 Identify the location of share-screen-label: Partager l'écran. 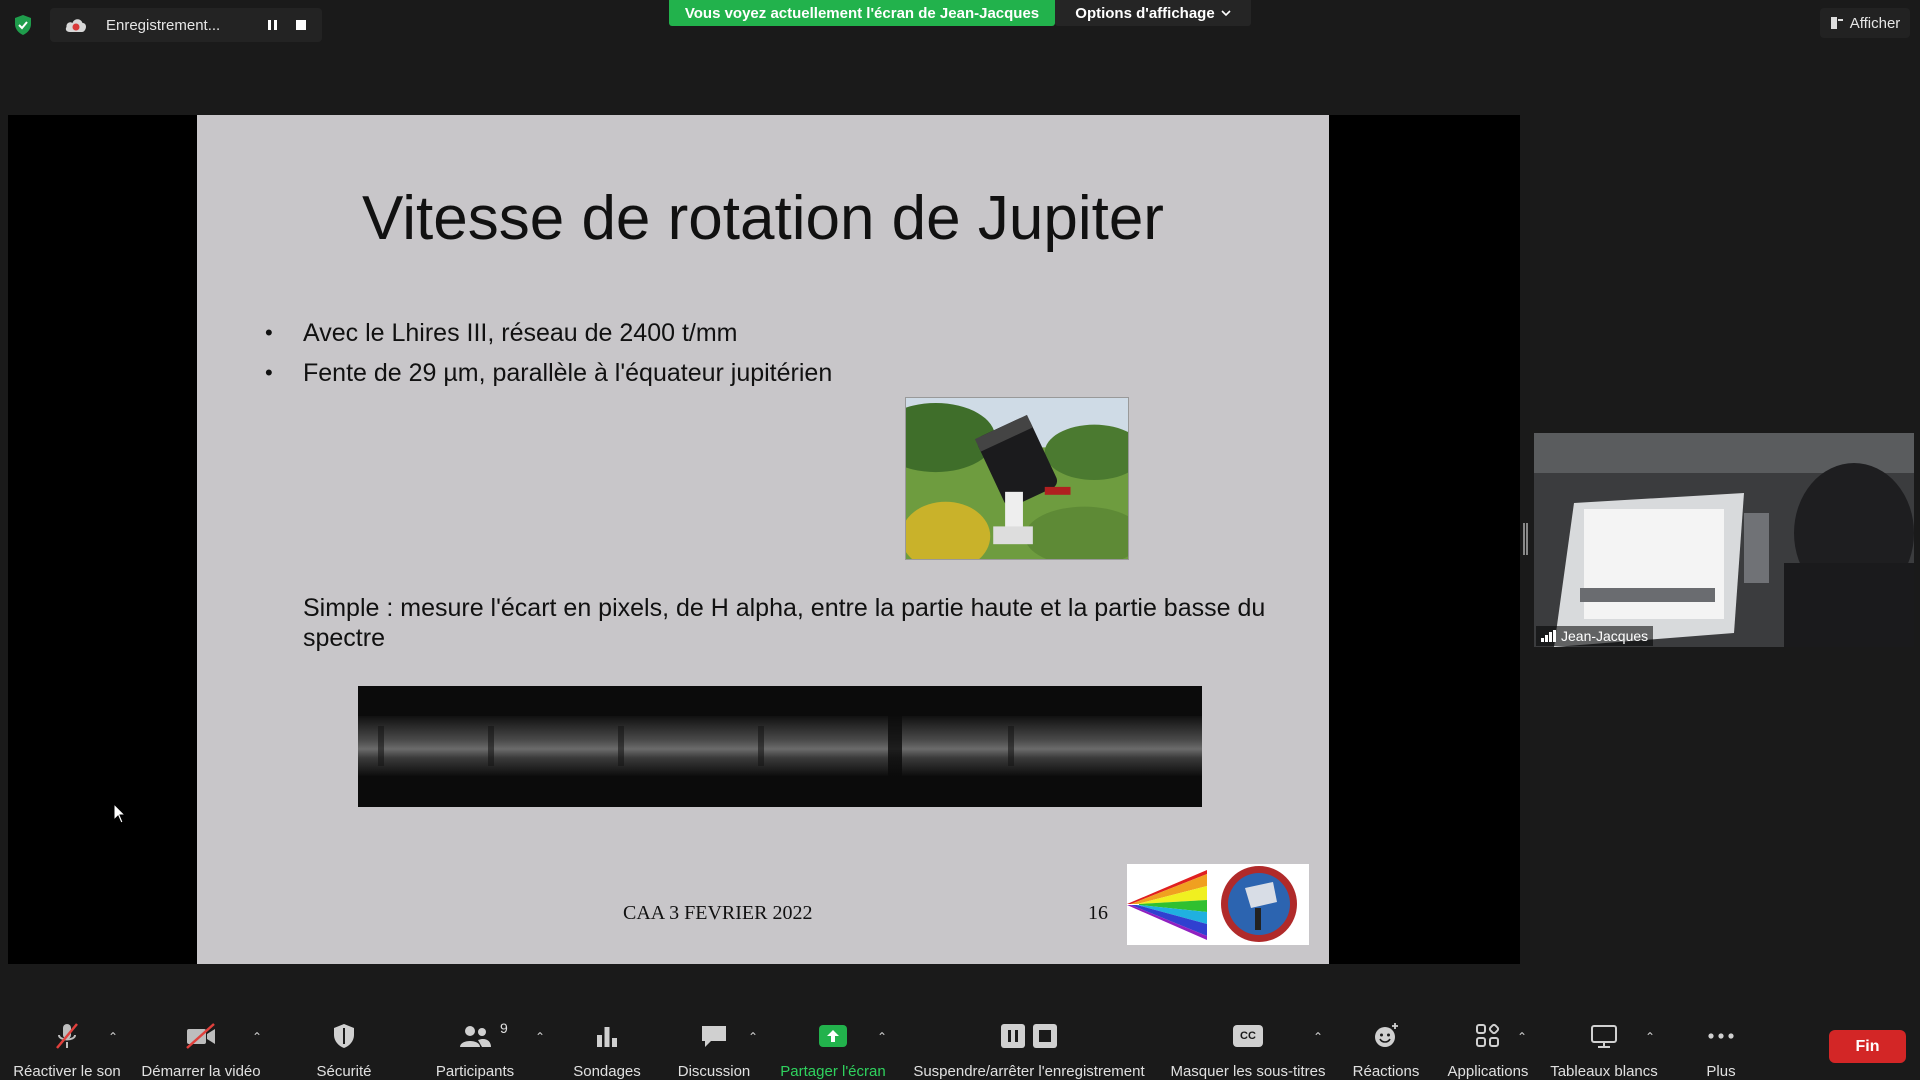
(833, 1071).